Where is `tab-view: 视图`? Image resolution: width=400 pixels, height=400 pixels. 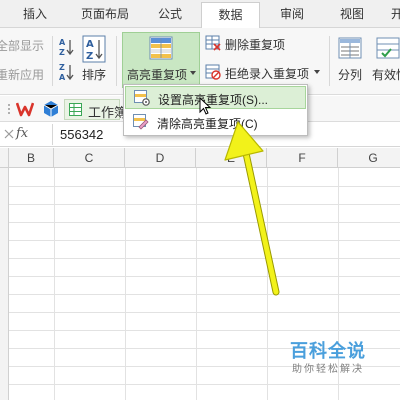
tab-view: 视图 is located at coordinates (352, 14).